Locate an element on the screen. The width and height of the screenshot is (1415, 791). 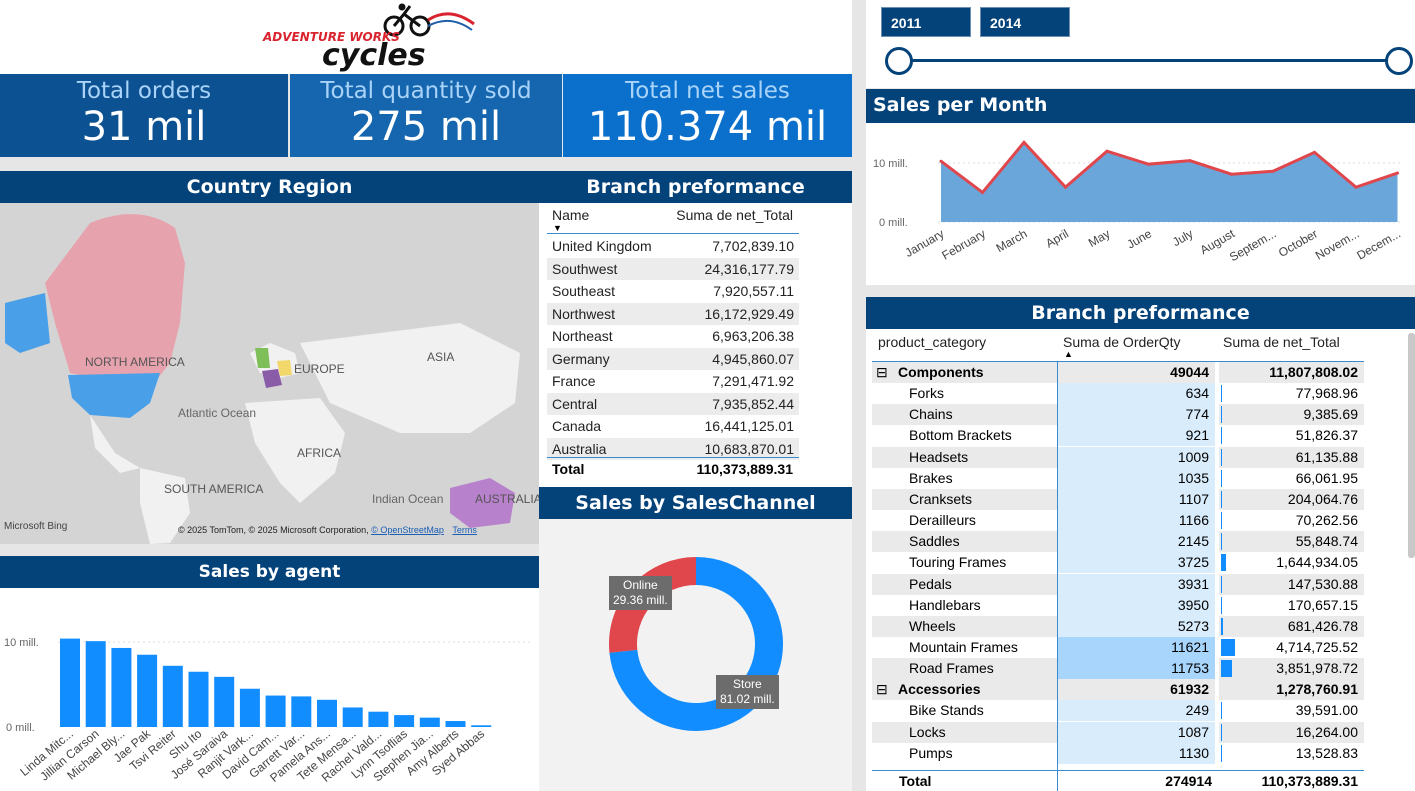
map-label-australia: AUSTRALIA is located at coordinates (507, 499).